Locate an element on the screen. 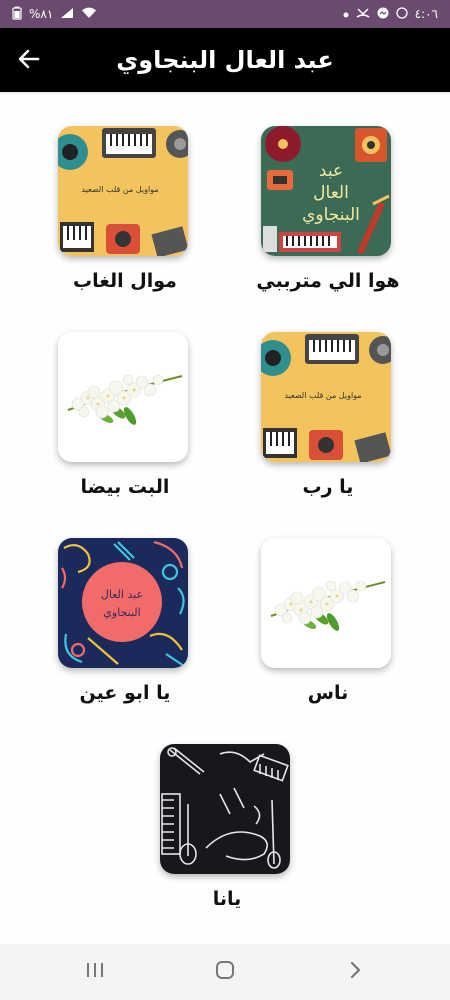 This screenshot has height=1000, width=450. song-title: يانا is located at coordinates (227, 899).